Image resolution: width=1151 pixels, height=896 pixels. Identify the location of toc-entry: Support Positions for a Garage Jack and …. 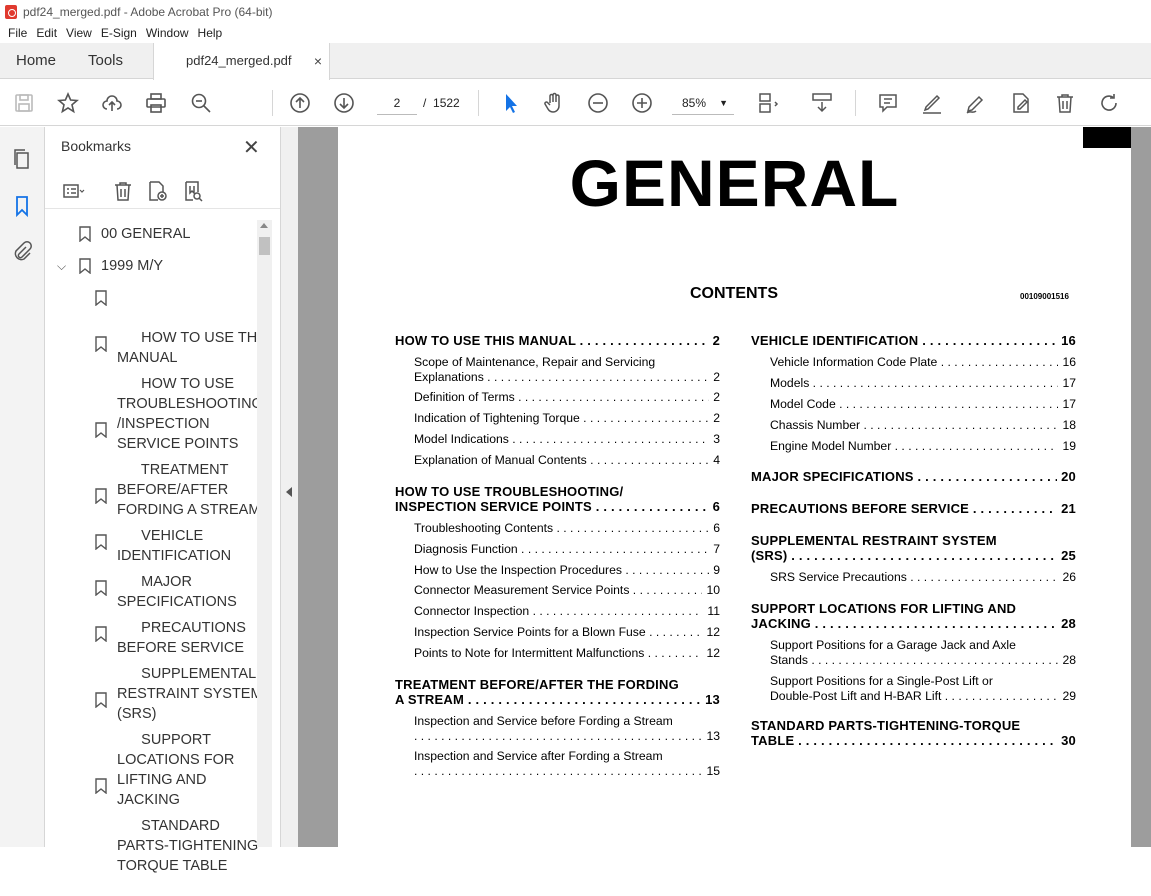
(893, 645).